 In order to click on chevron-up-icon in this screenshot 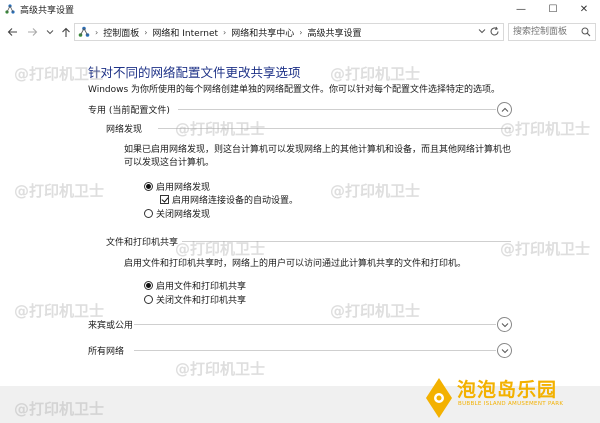, I will do `click(504, 109)`.